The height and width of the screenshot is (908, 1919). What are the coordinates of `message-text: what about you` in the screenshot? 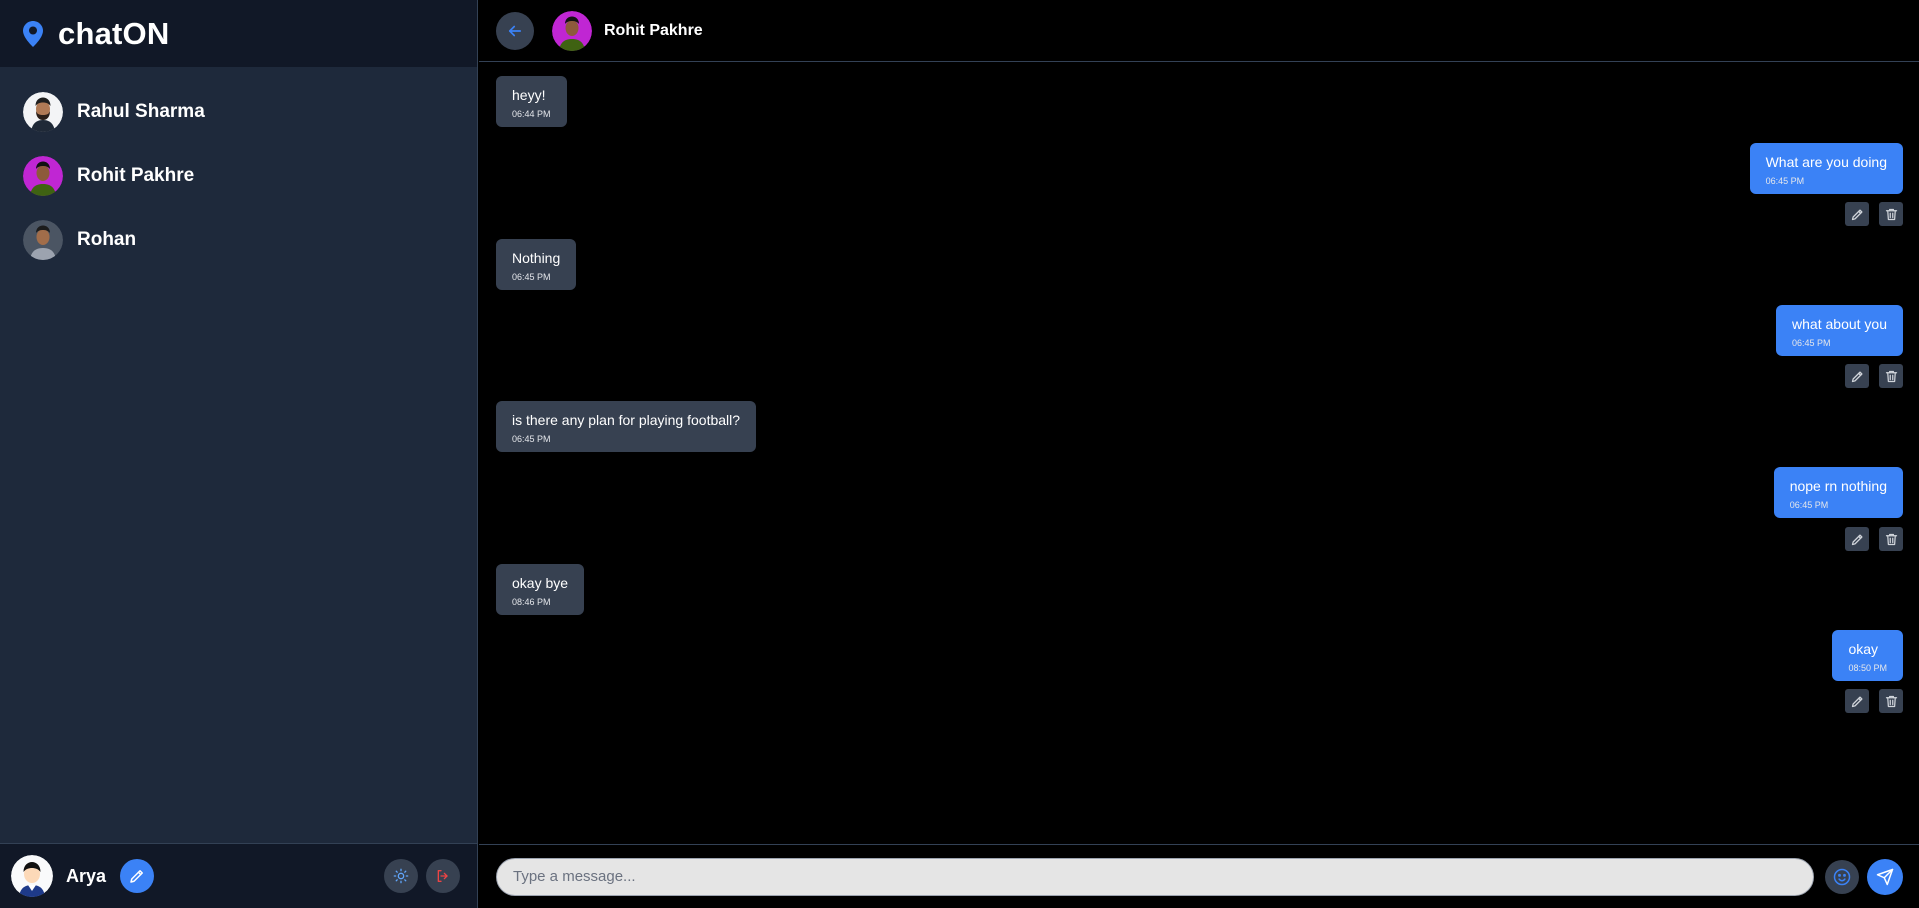 It's located at (1839, 324).